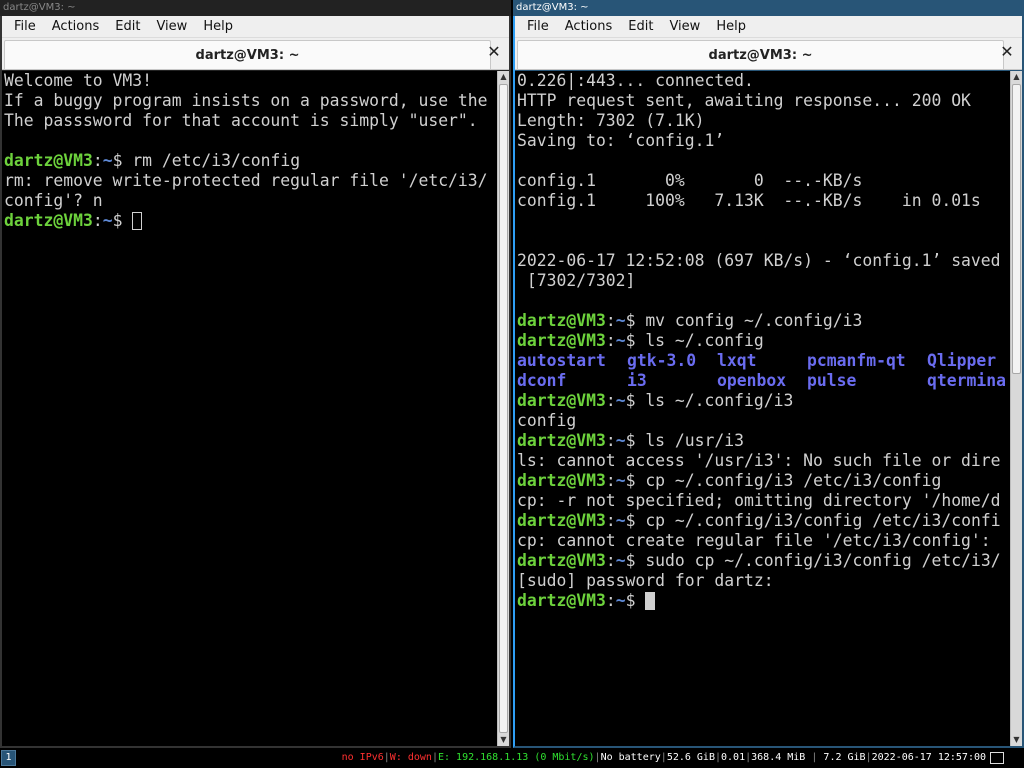  I want to click on output-line: config.1 100% 7.13K --.-KB/s in 0.01s, so click(749, 200).